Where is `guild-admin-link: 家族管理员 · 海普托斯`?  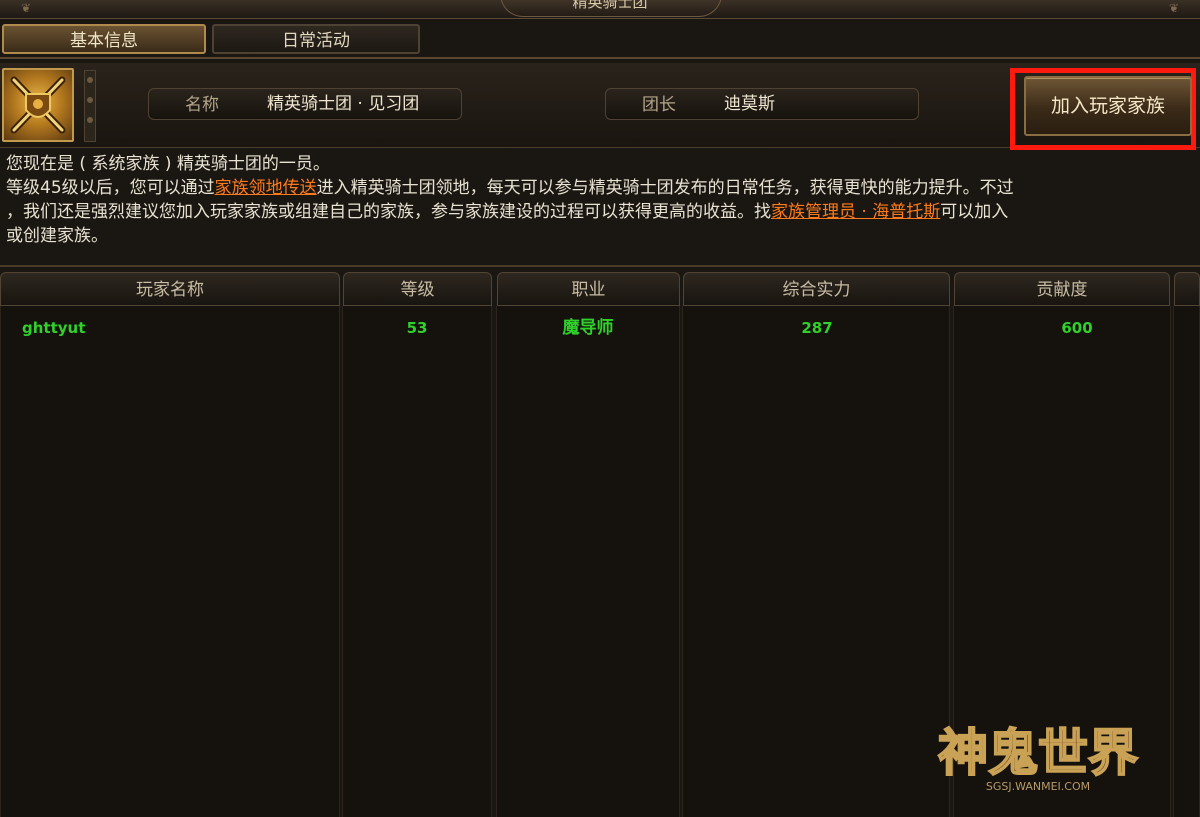 guild-admin-link: 家族管理员 · 海普托斯 is located at coordinates (855, 212).